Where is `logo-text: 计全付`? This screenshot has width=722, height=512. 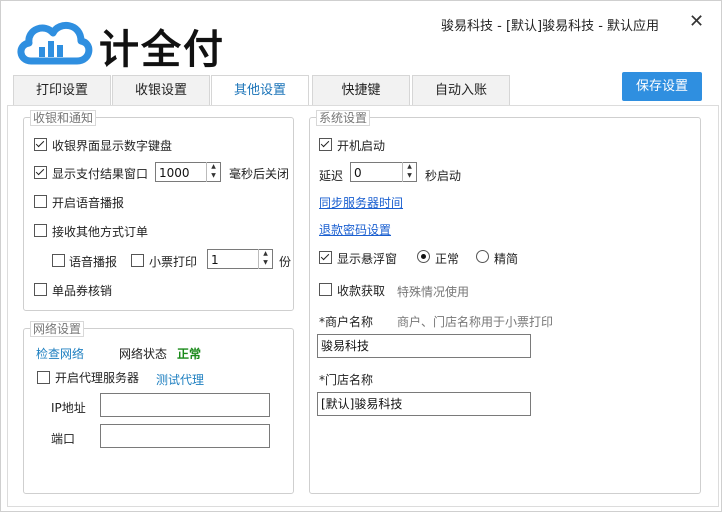 logo-text: 计全付 is located at coordinates (162, 50).